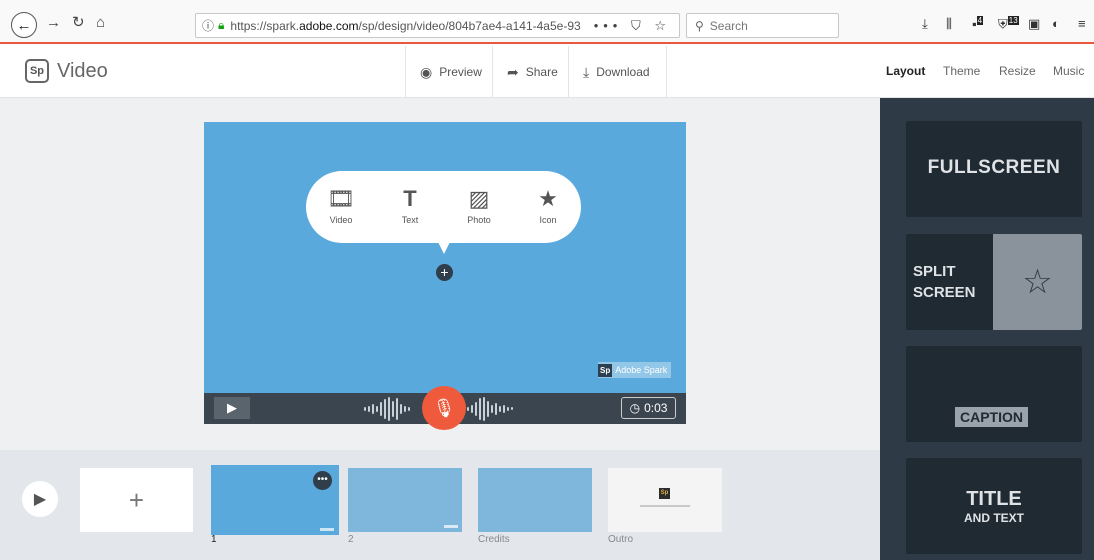  Describe the element at coordinates (460, 72) in the screenshot. I see `preview-label: Preview` at that location.